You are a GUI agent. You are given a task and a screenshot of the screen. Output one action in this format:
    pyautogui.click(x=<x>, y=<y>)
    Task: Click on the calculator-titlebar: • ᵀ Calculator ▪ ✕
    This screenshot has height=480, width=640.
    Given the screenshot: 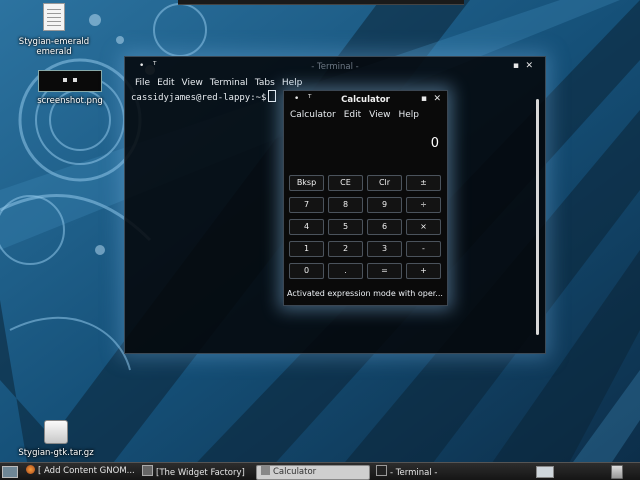 What is the action you would take?
    pyautogui.click(x=365, y=99)
    